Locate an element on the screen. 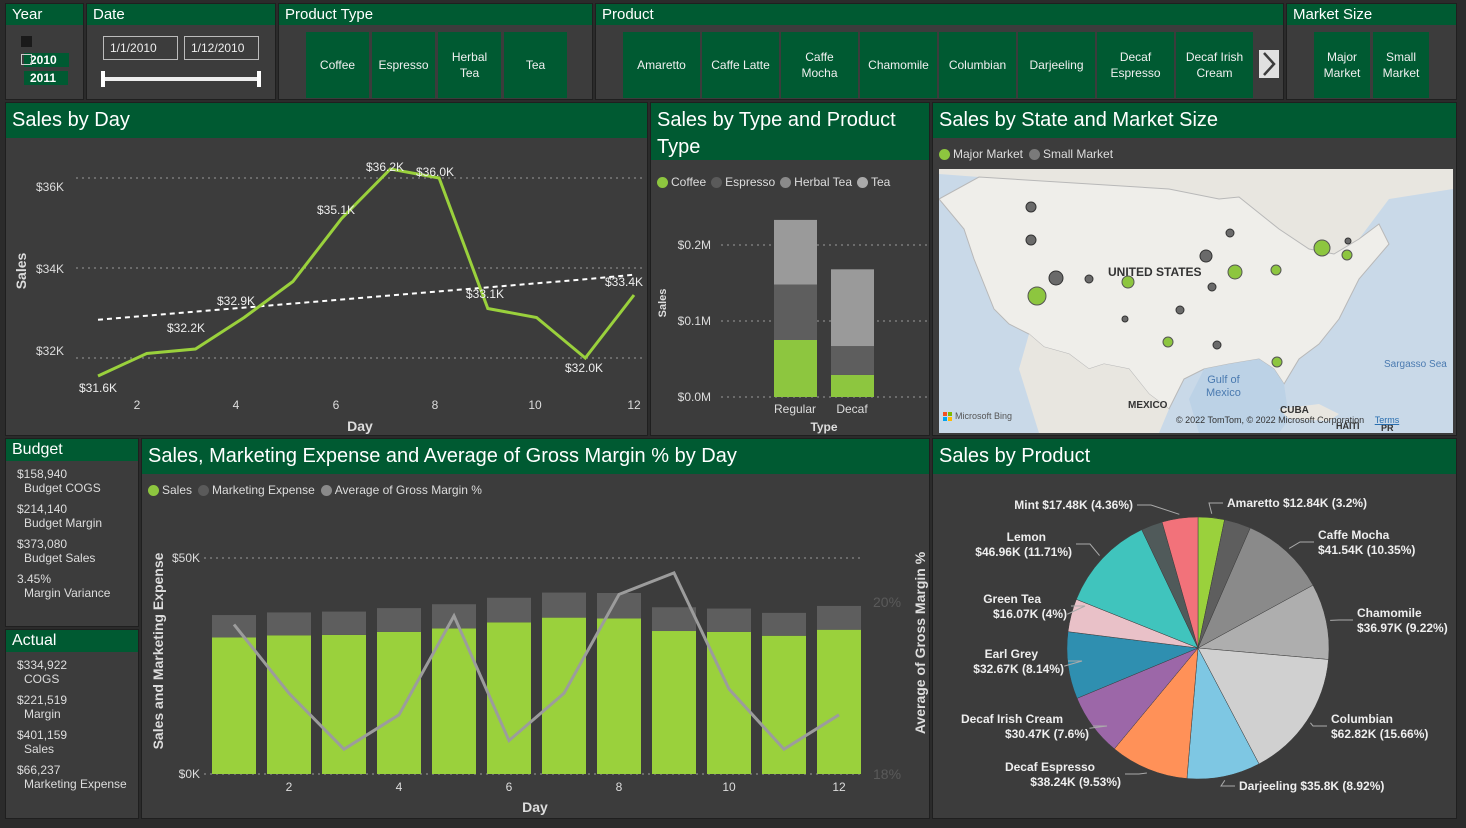 This screenshot has height=828, width=1466. marketing-expense-value: $66,237 is located at coordinates (39, 770).